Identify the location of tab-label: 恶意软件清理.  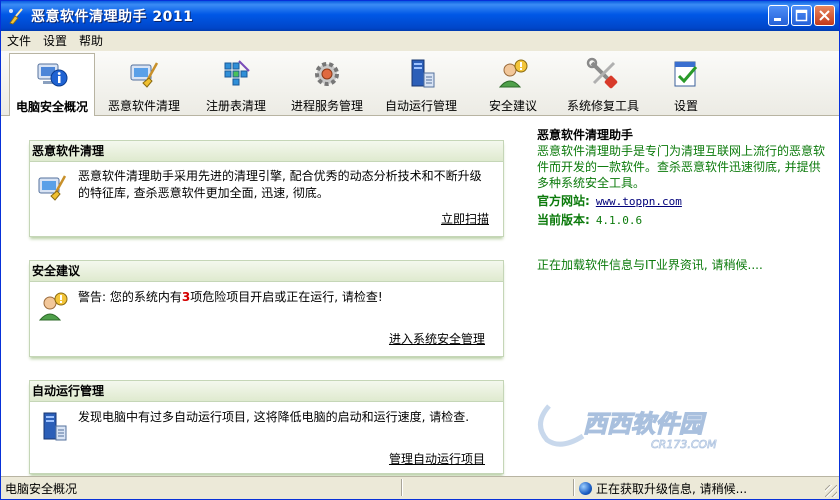
(143, 106).